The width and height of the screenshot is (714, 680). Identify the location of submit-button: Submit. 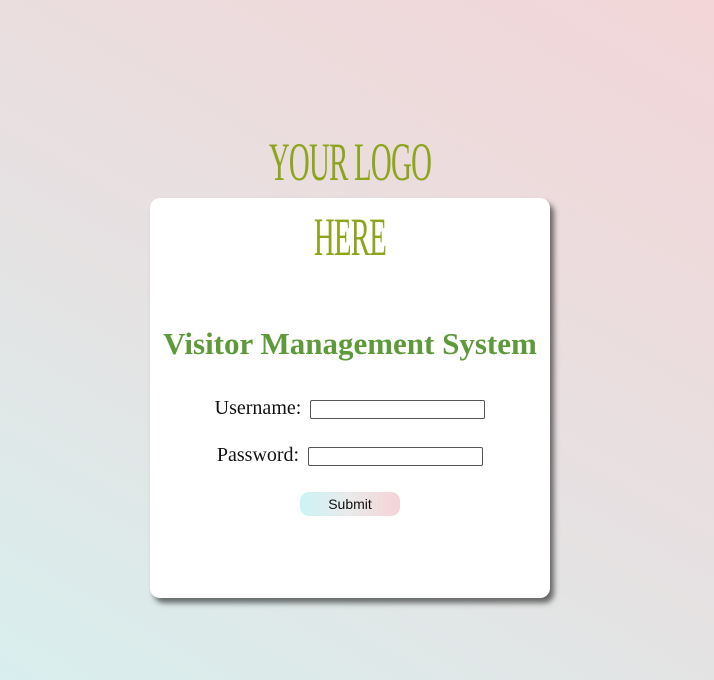
(350, 504).